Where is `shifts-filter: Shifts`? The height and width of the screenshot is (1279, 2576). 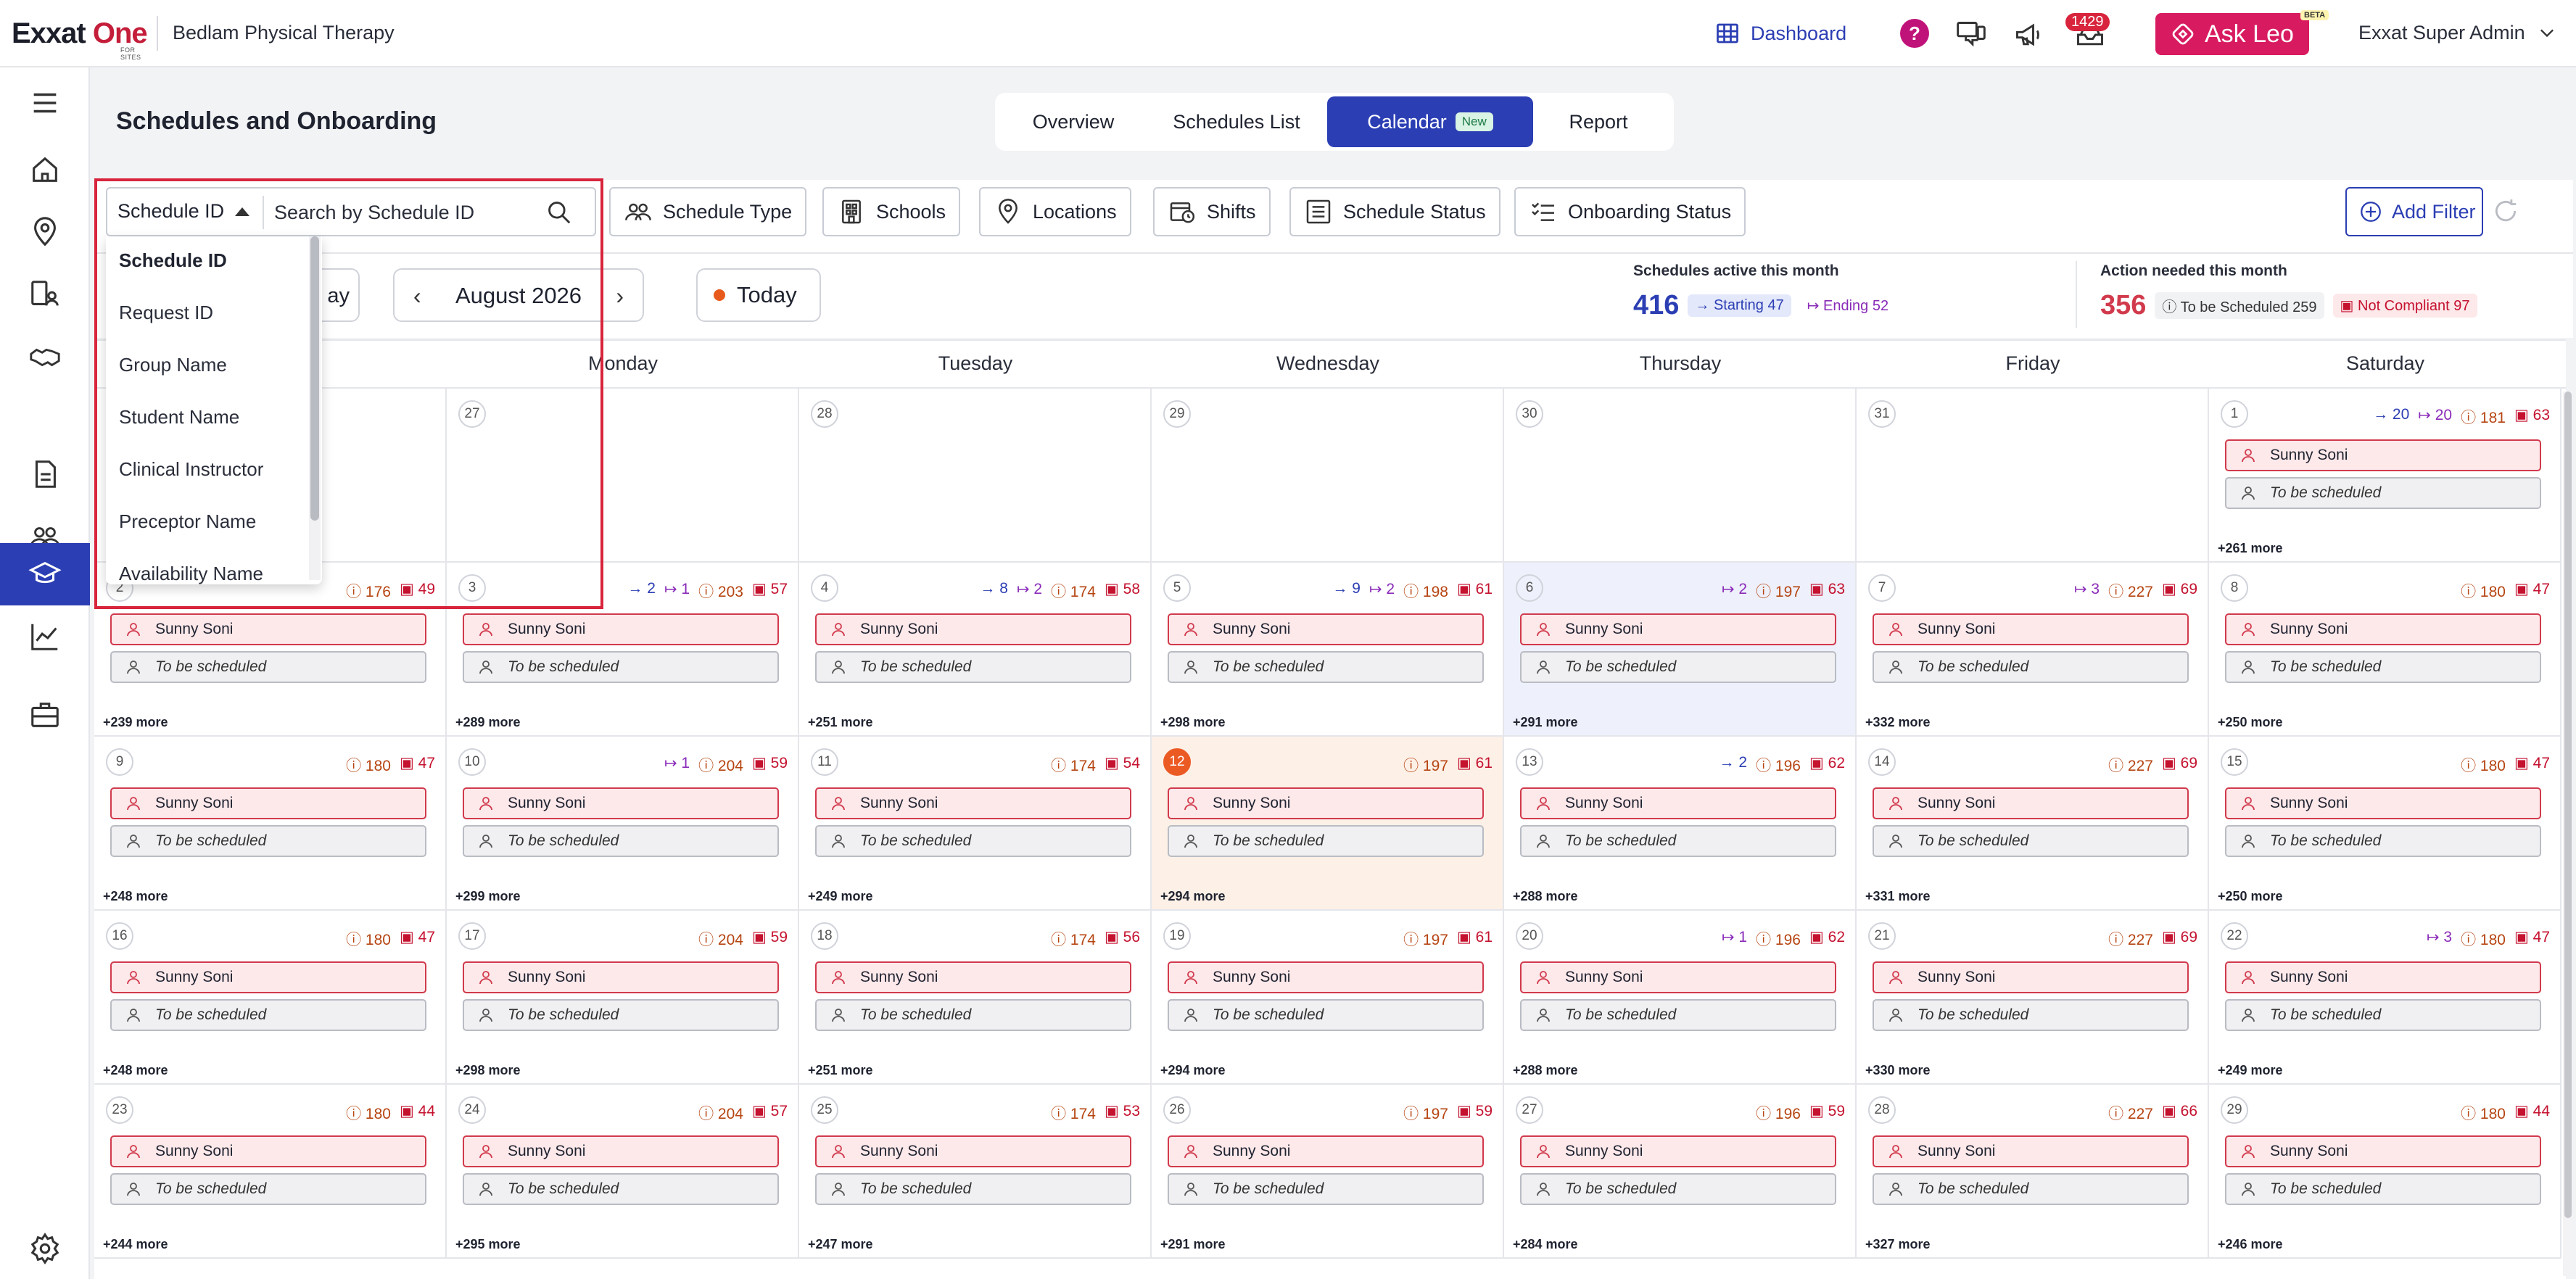 shifts-filter: Shifts is located at coordinates (1212, 211).